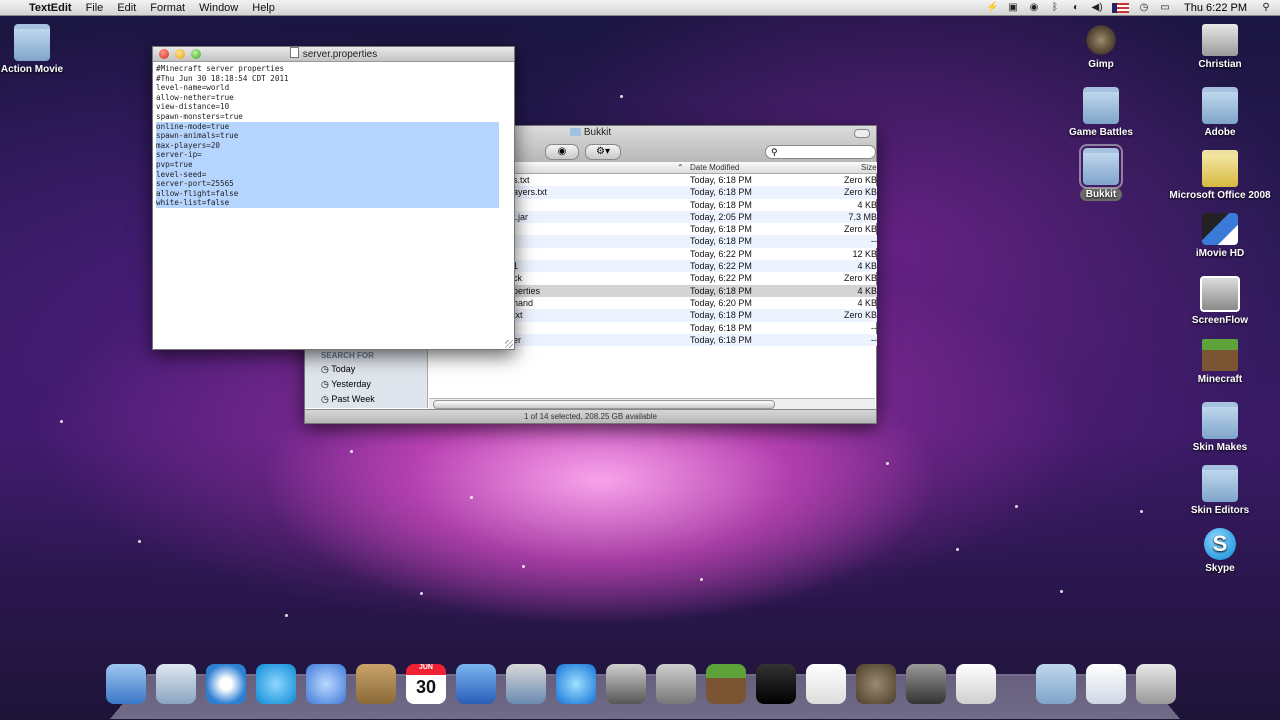 This screenshot has height=720, width=1280. I want to click on desktop-icon-imovie-hd: iMovie HD, so click(1220, 236).